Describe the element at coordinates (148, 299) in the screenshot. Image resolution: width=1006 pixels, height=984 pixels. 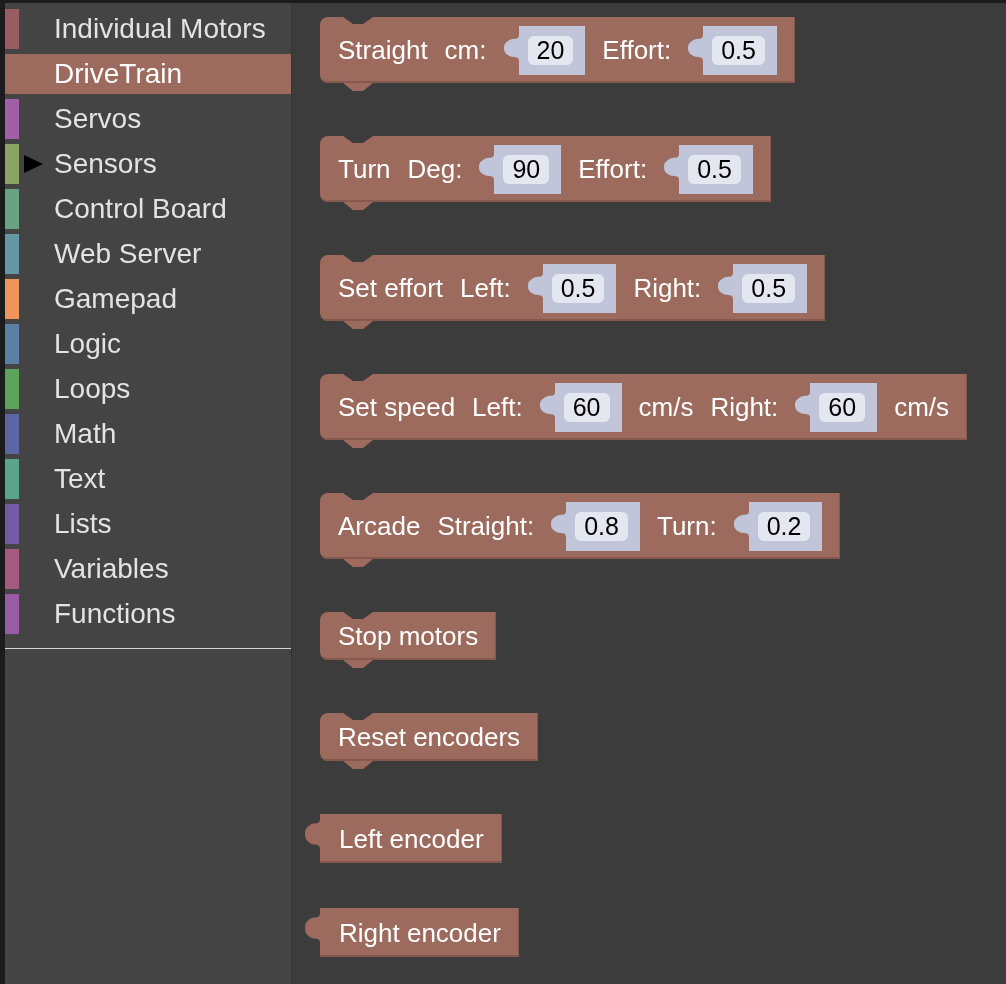
I see `category-item: Gamepad` at that location.